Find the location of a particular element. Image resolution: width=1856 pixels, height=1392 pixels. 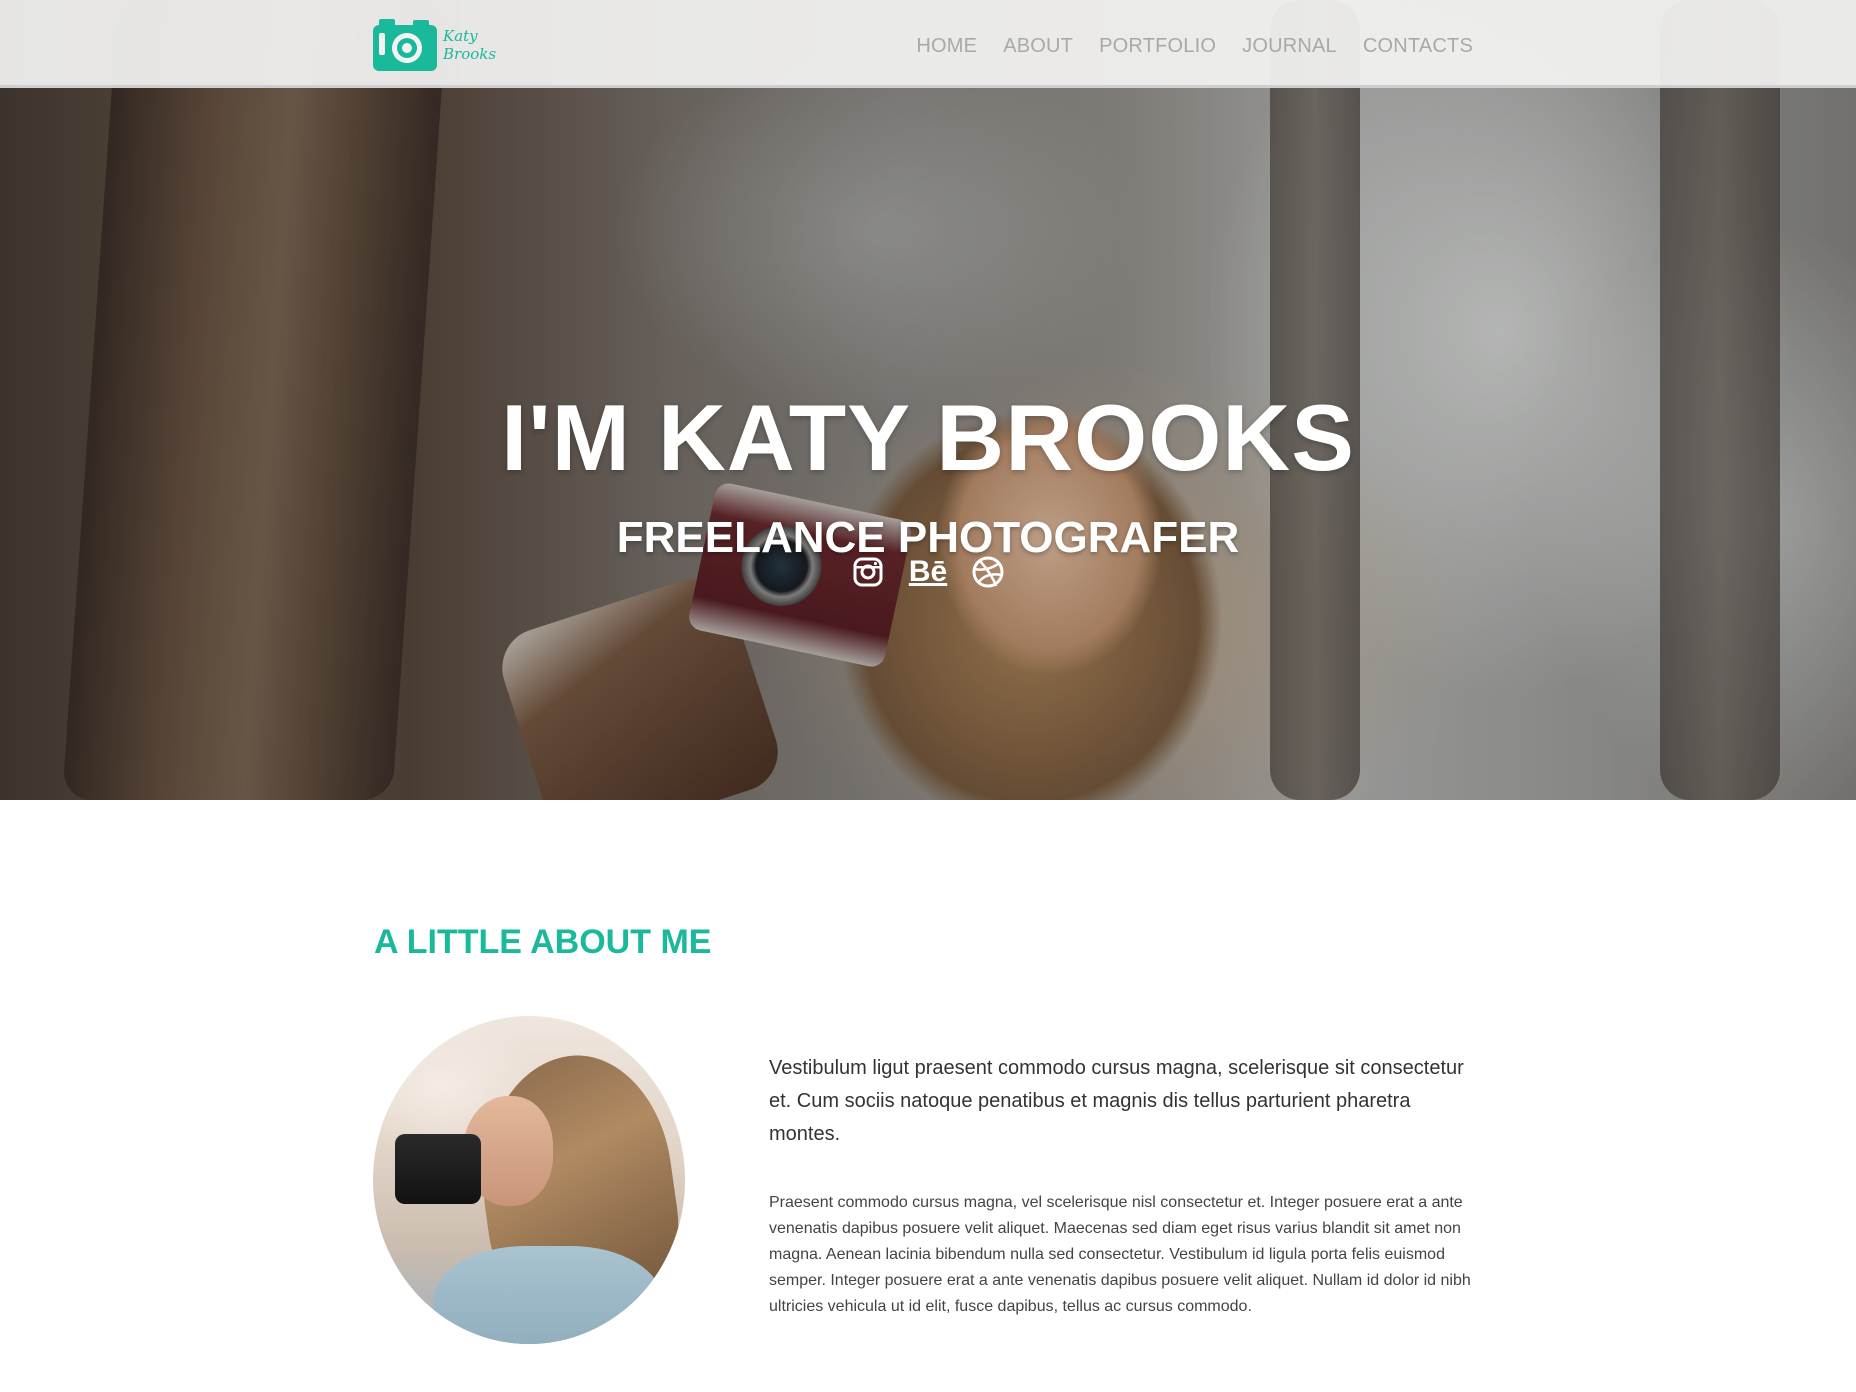

main-nav: HOME ABOUT PORTFOLIO JOURNAL CONTACTS is located at coordinates (1181, 46).